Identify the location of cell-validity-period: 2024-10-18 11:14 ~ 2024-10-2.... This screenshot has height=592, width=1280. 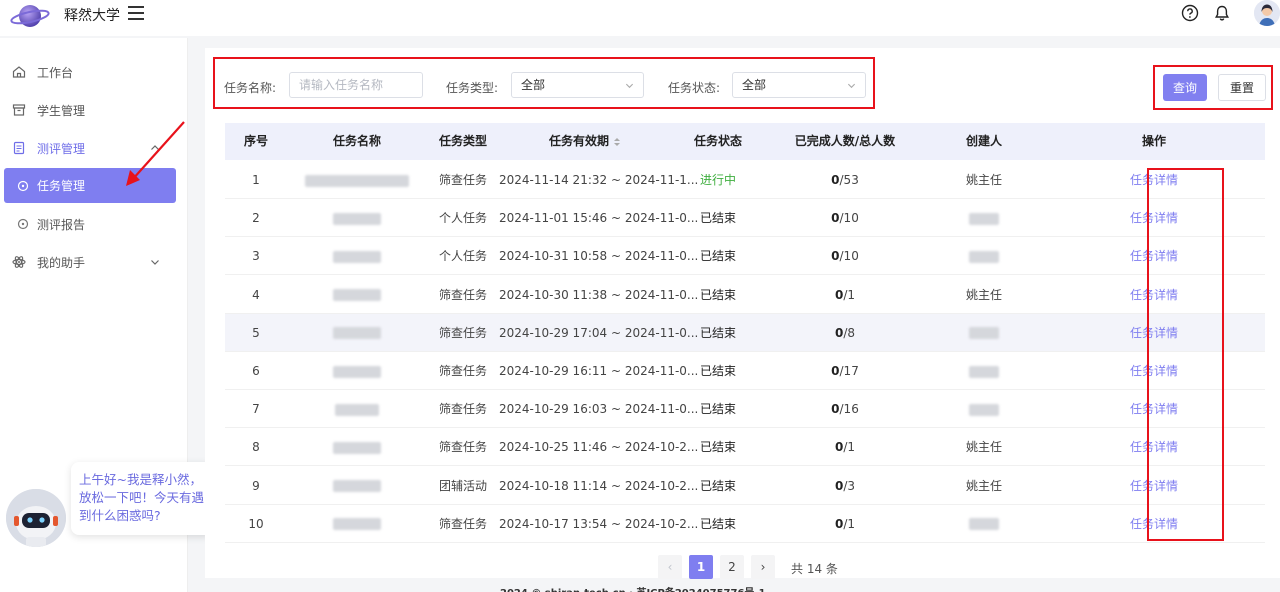
(599, 485).